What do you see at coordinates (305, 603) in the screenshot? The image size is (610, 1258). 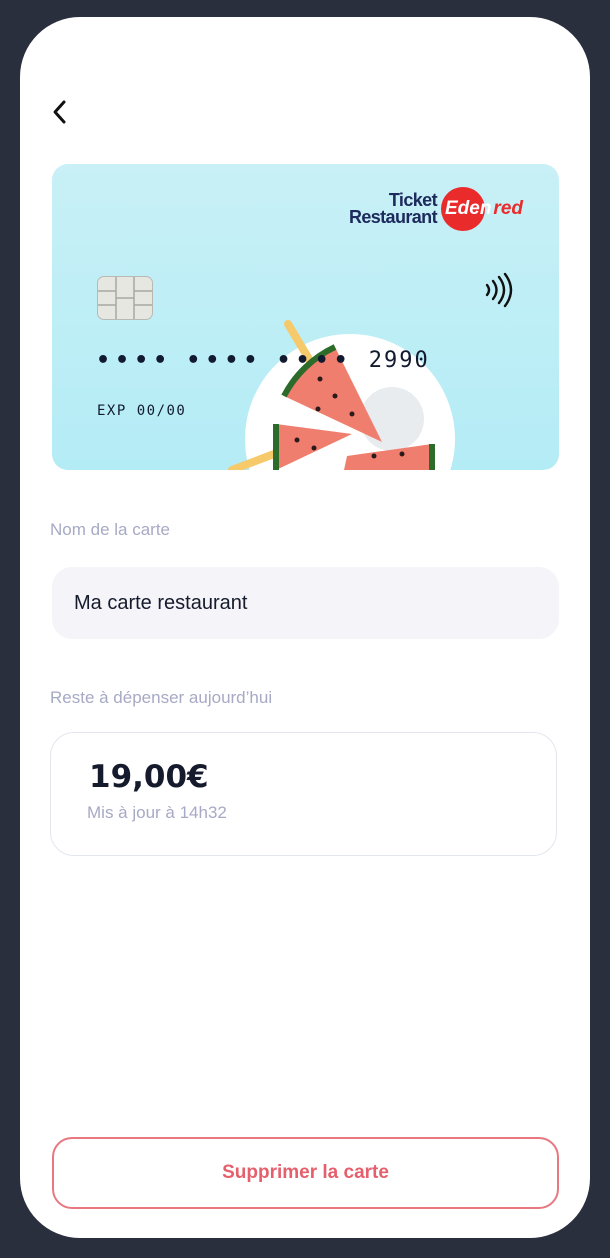 I see `card-name-input` at bounding box center [305, 603].